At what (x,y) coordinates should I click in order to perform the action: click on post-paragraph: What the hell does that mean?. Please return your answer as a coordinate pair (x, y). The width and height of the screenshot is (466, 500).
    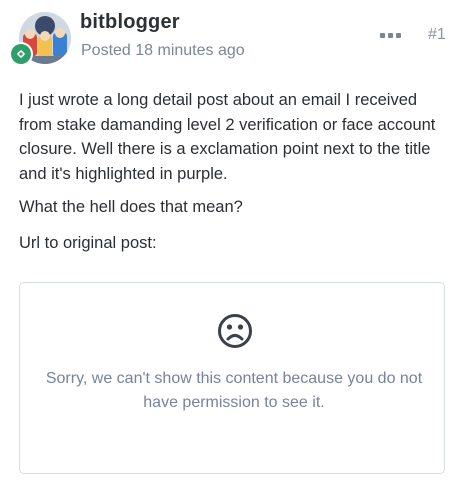
    Looking at the image, I should click on (131, 207).